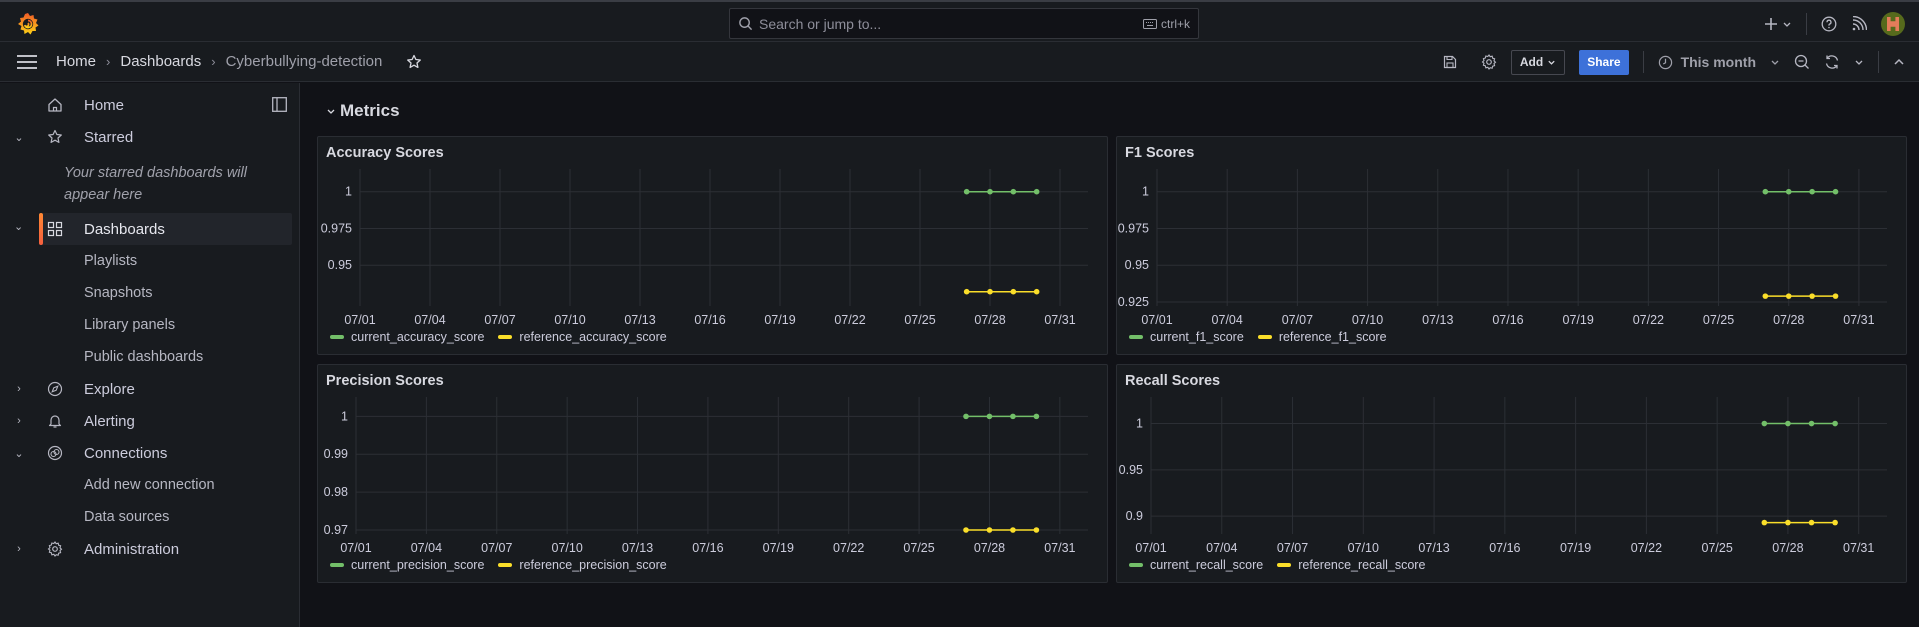 Image resolution: width=1919 pixels, height=627 pixels. What do you see at coordinates (1604, 62) in the screenshot?
I see `share-button: Share` at bounding box center [1604, 62].